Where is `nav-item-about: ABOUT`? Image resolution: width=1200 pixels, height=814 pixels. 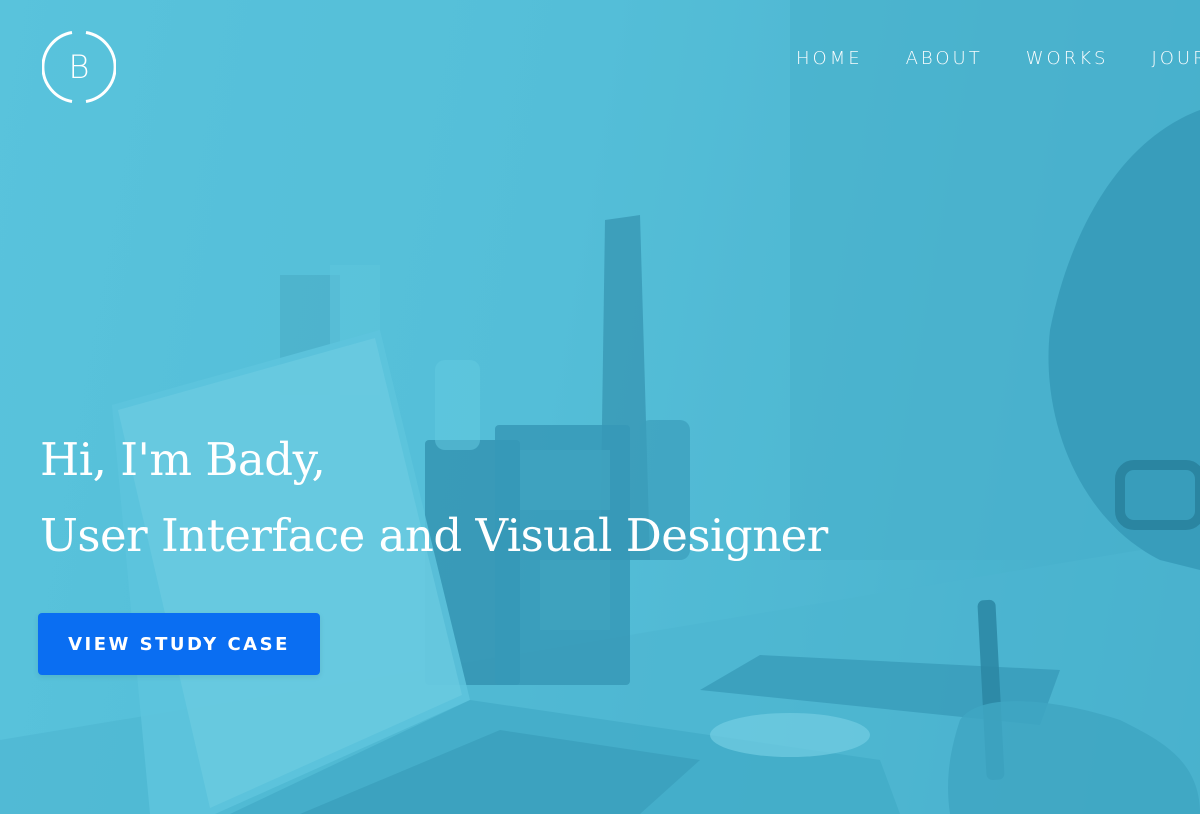
nav-item-about: ABOUT is located at coordinates (944, 58).